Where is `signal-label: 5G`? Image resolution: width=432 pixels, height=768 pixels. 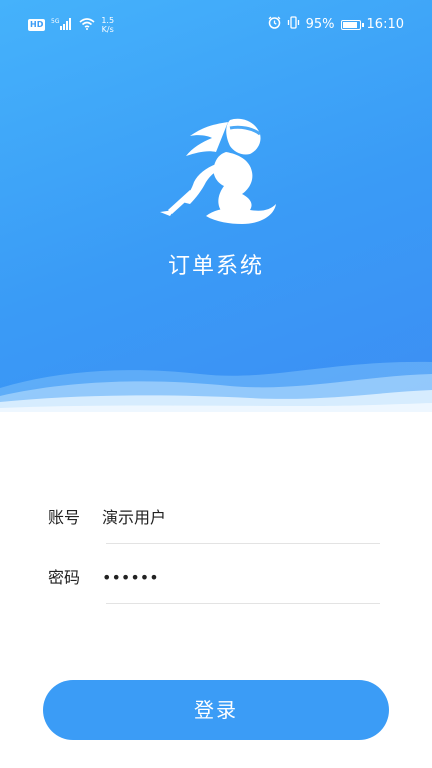 signal-label: 5G is located at coordinates (55, 21).